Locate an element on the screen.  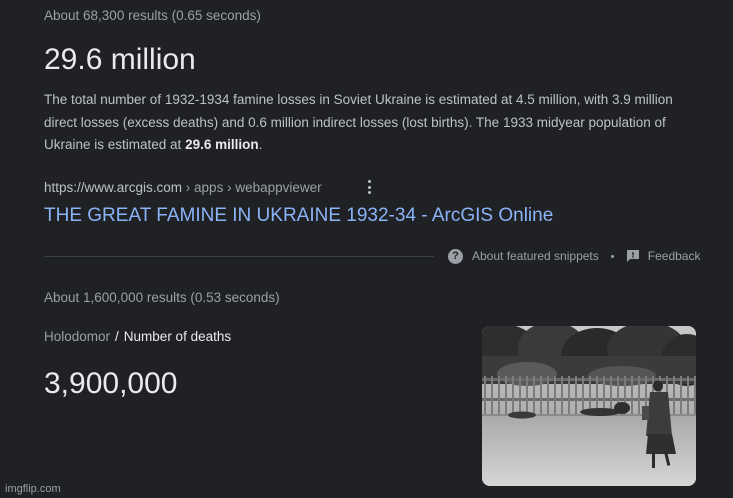
feedback-label: Feedback is located at coordinates (674, 256).